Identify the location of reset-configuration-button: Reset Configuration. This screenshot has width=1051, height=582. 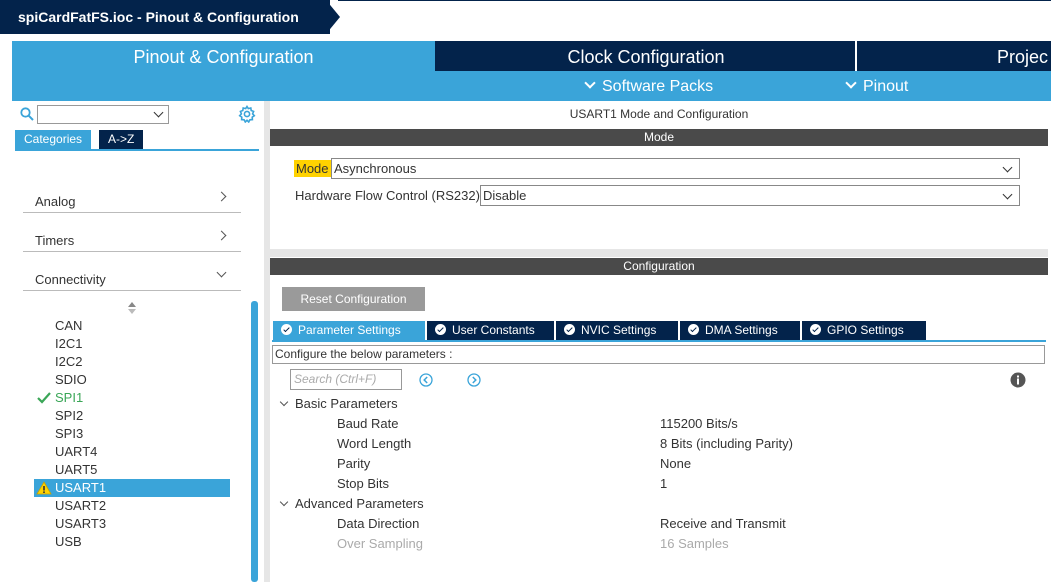
(353, 299).